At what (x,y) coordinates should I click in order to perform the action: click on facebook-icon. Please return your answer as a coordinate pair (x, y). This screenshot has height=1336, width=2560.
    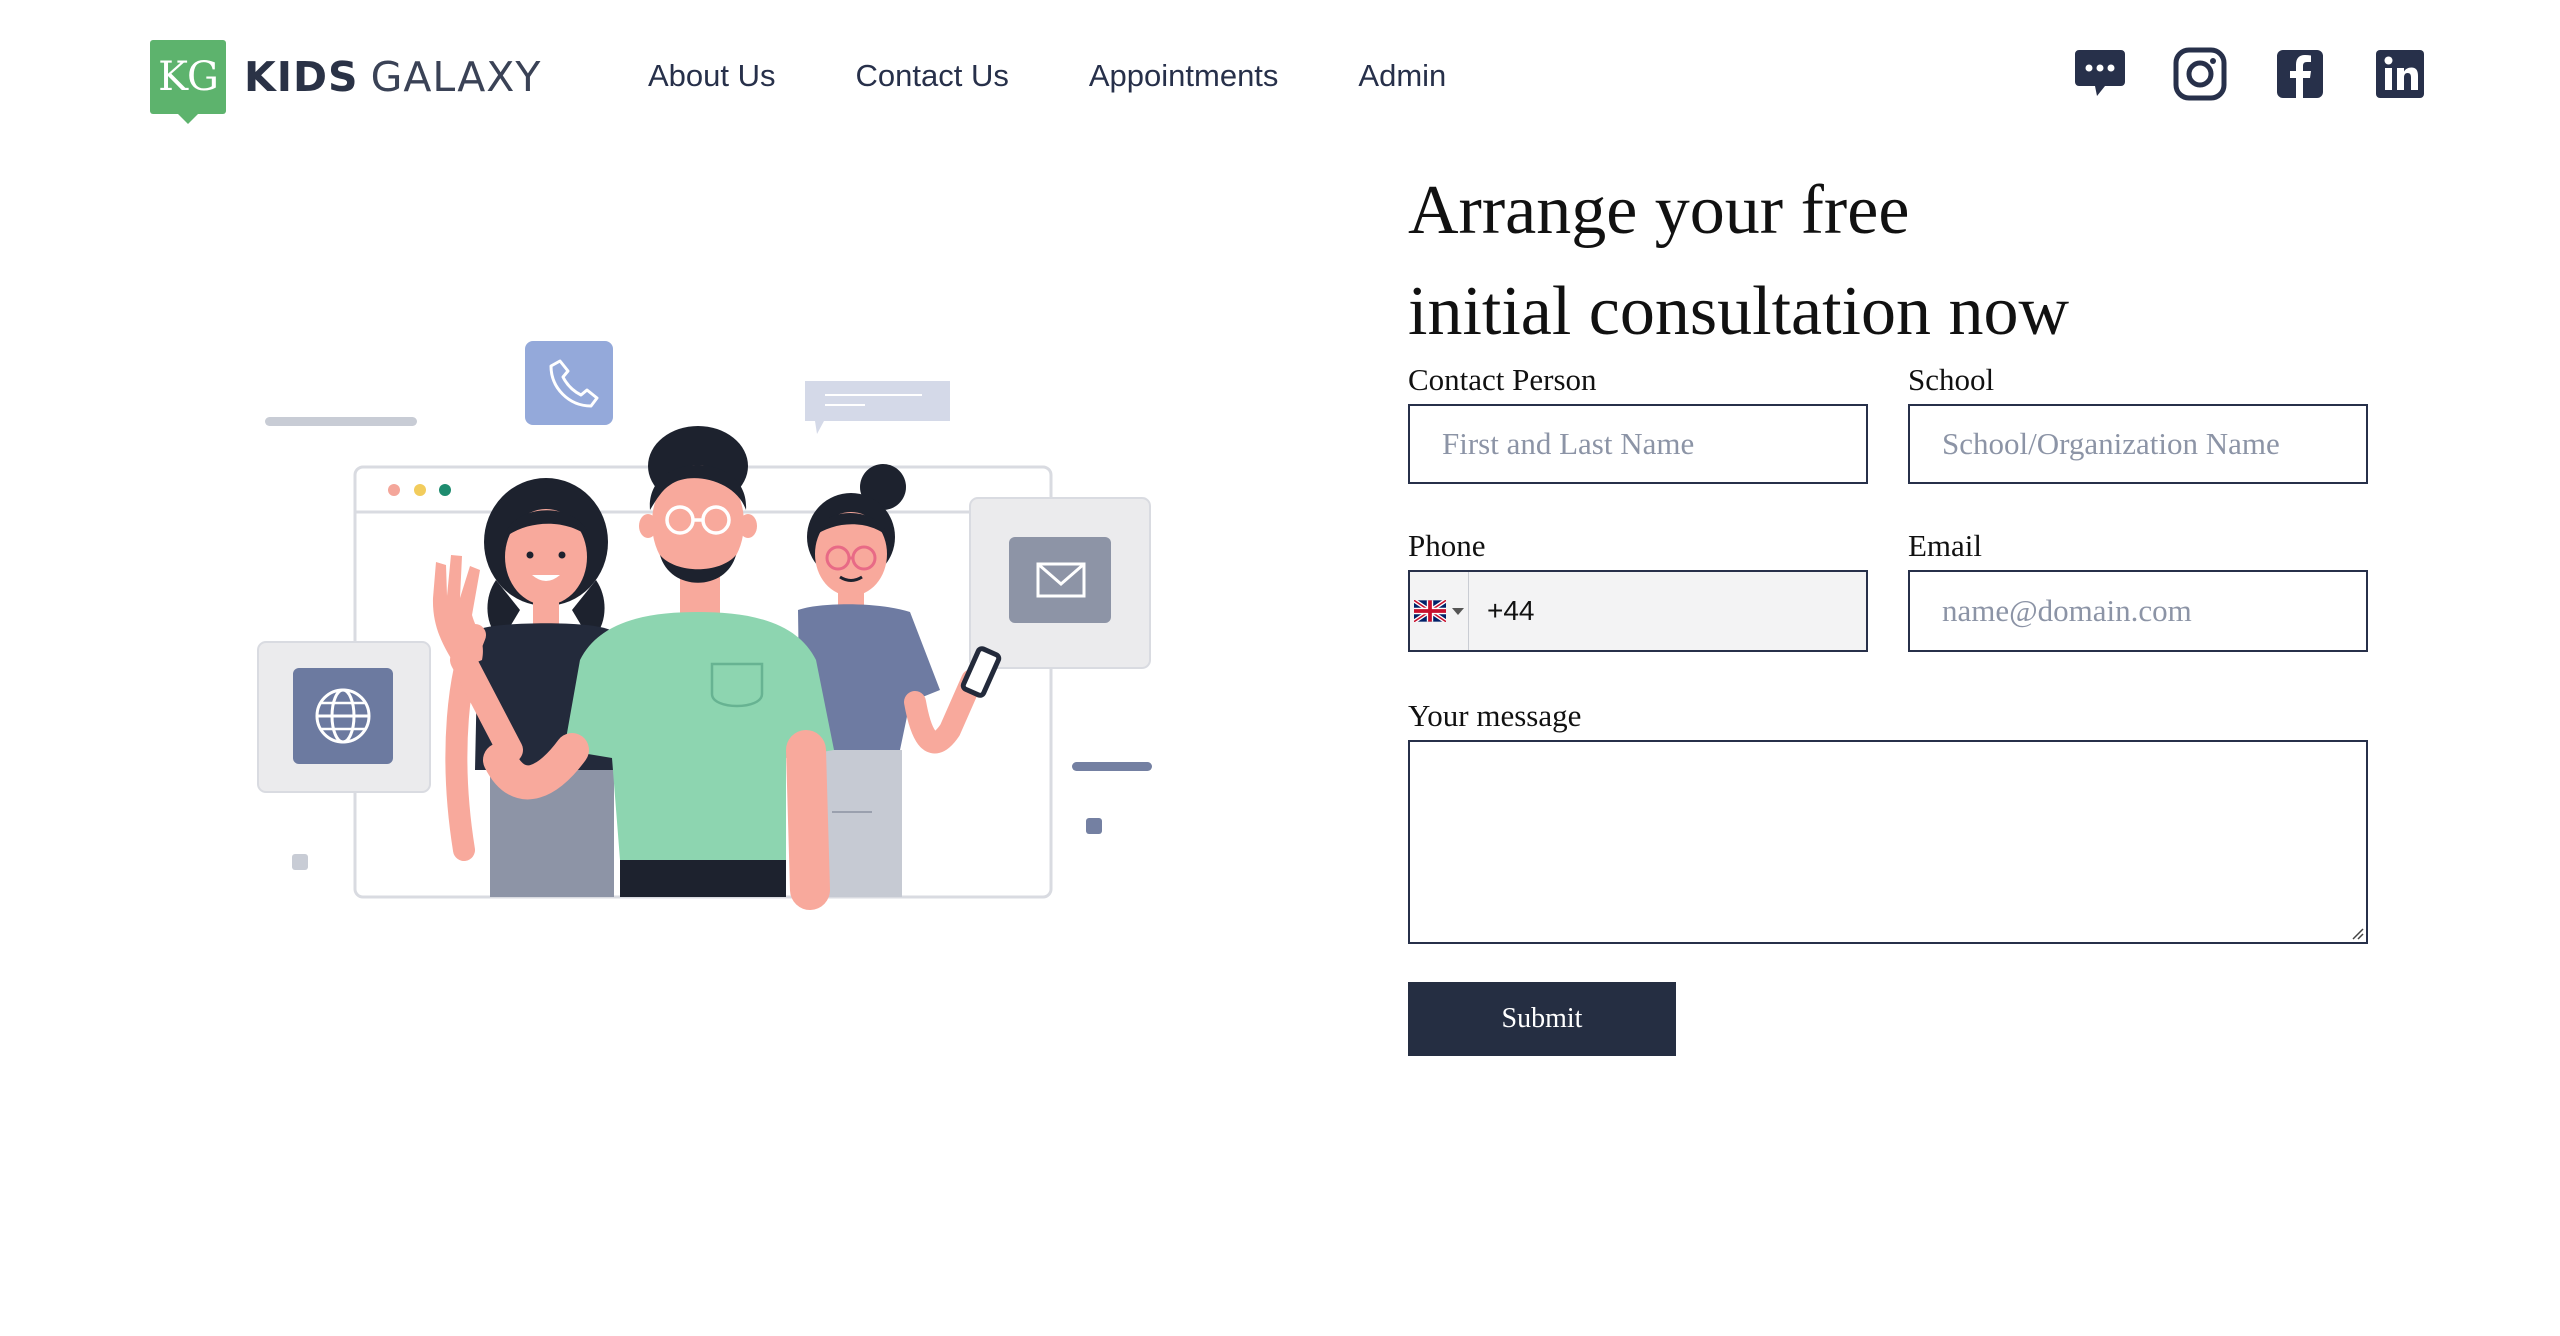
    Looking at the image, I should click on (2300, 74).